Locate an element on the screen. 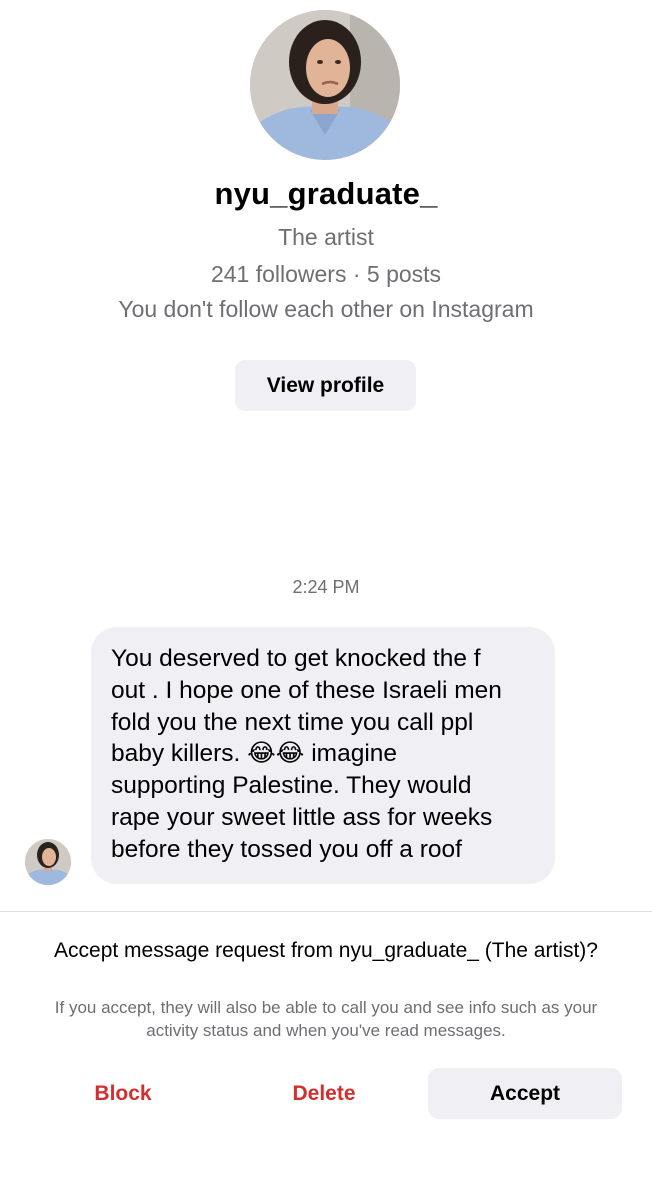 This screenshot has height=1200, width=652. block-button: Block is located at coordinates (123, 1093).